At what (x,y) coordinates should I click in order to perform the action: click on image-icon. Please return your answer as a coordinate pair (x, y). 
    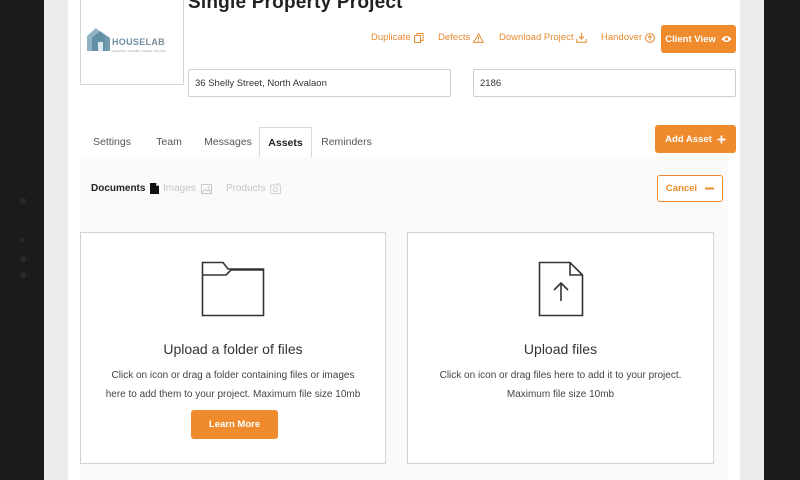
    Looking at the image, I should click on (206, 188).